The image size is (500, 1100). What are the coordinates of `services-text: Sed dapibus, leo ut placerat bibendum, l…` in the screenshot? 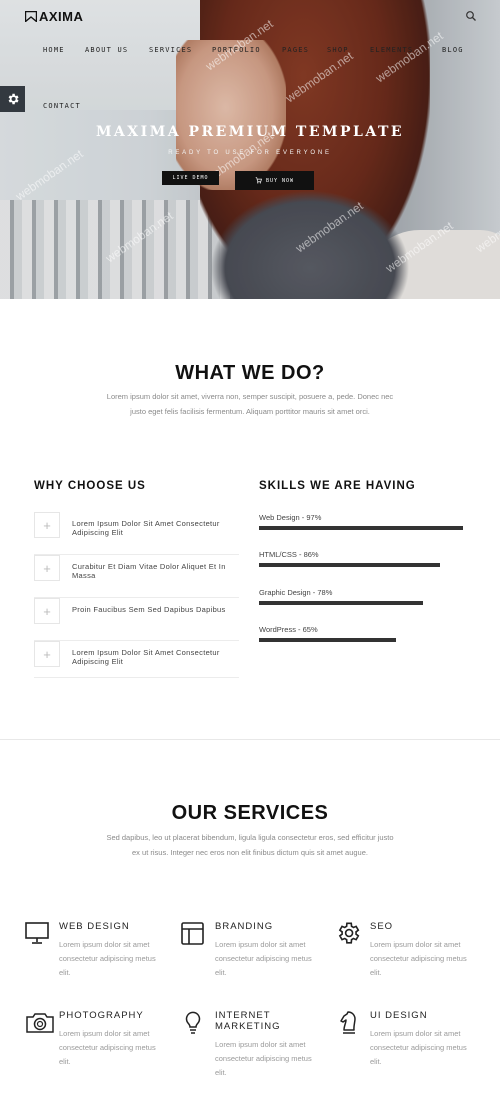 It's located at (250, 845).